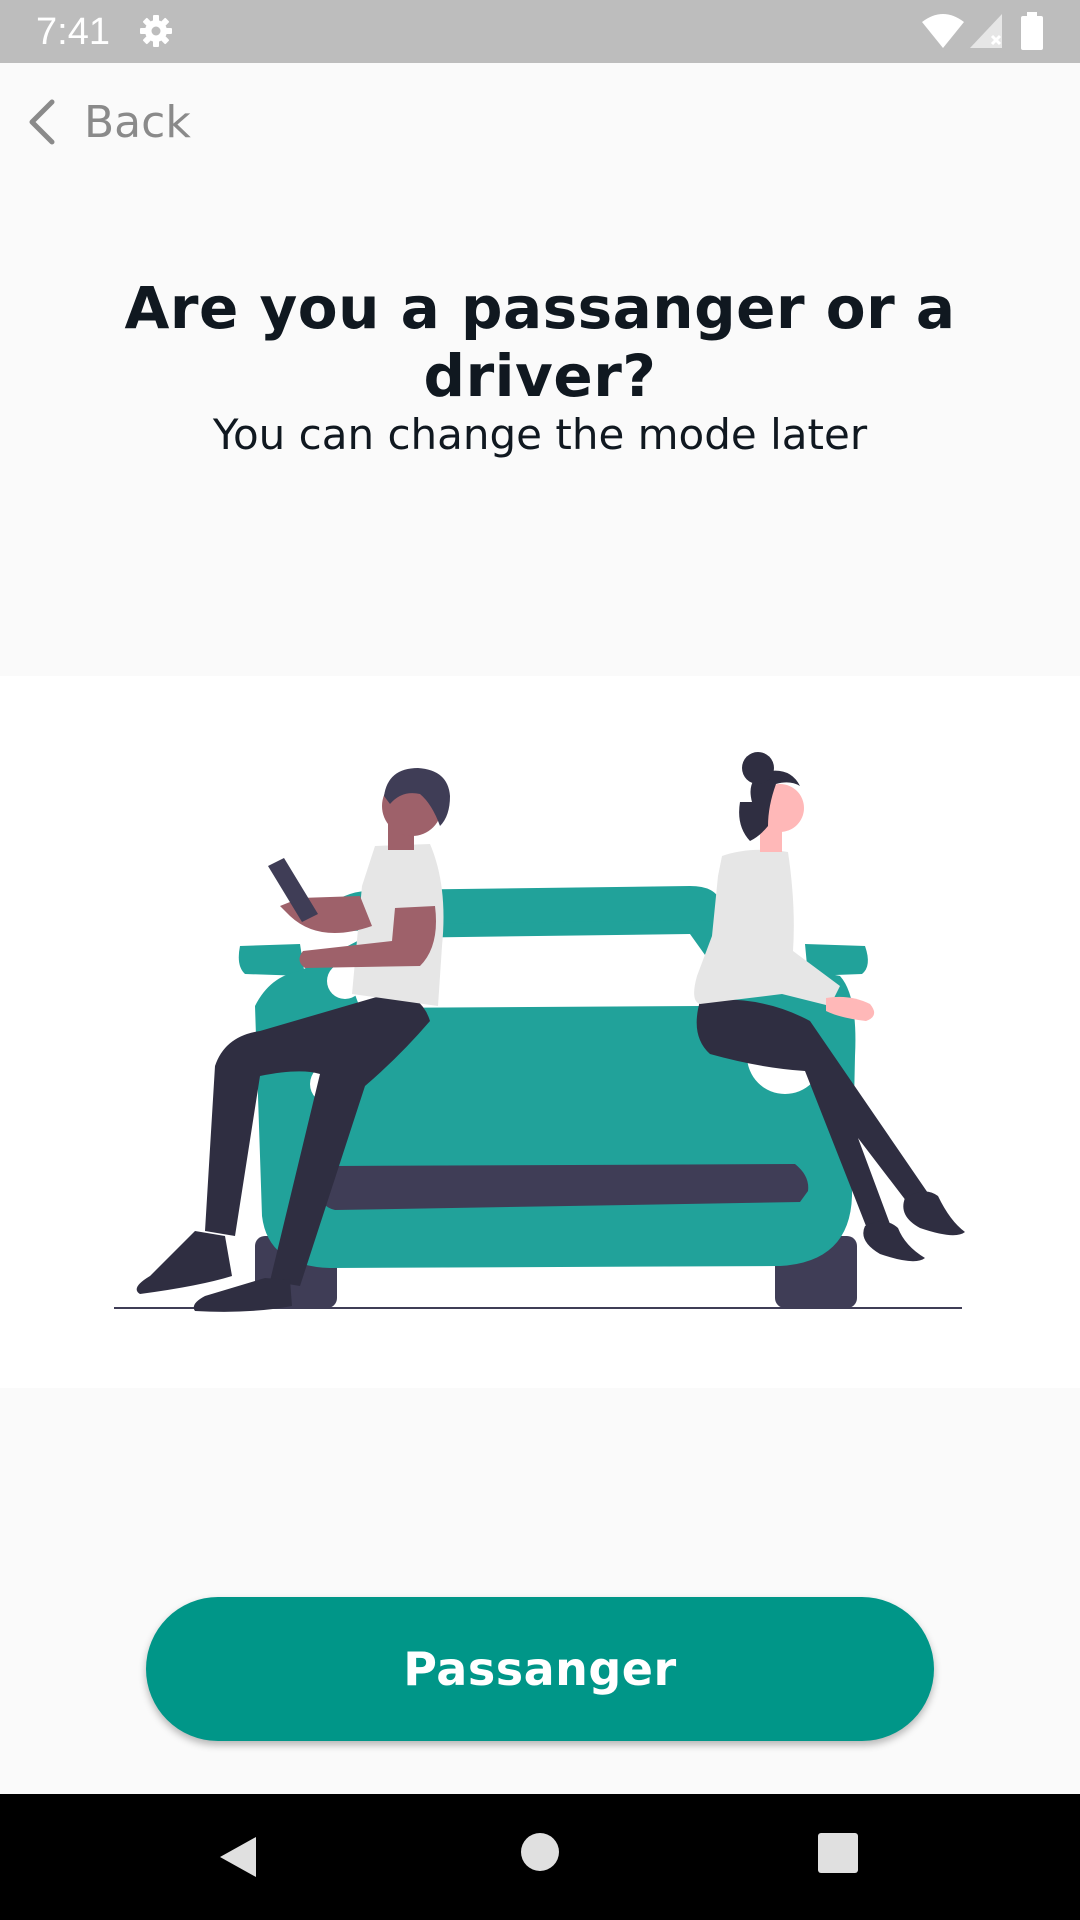  I want to click on wifi-icon, so click(943, 33).